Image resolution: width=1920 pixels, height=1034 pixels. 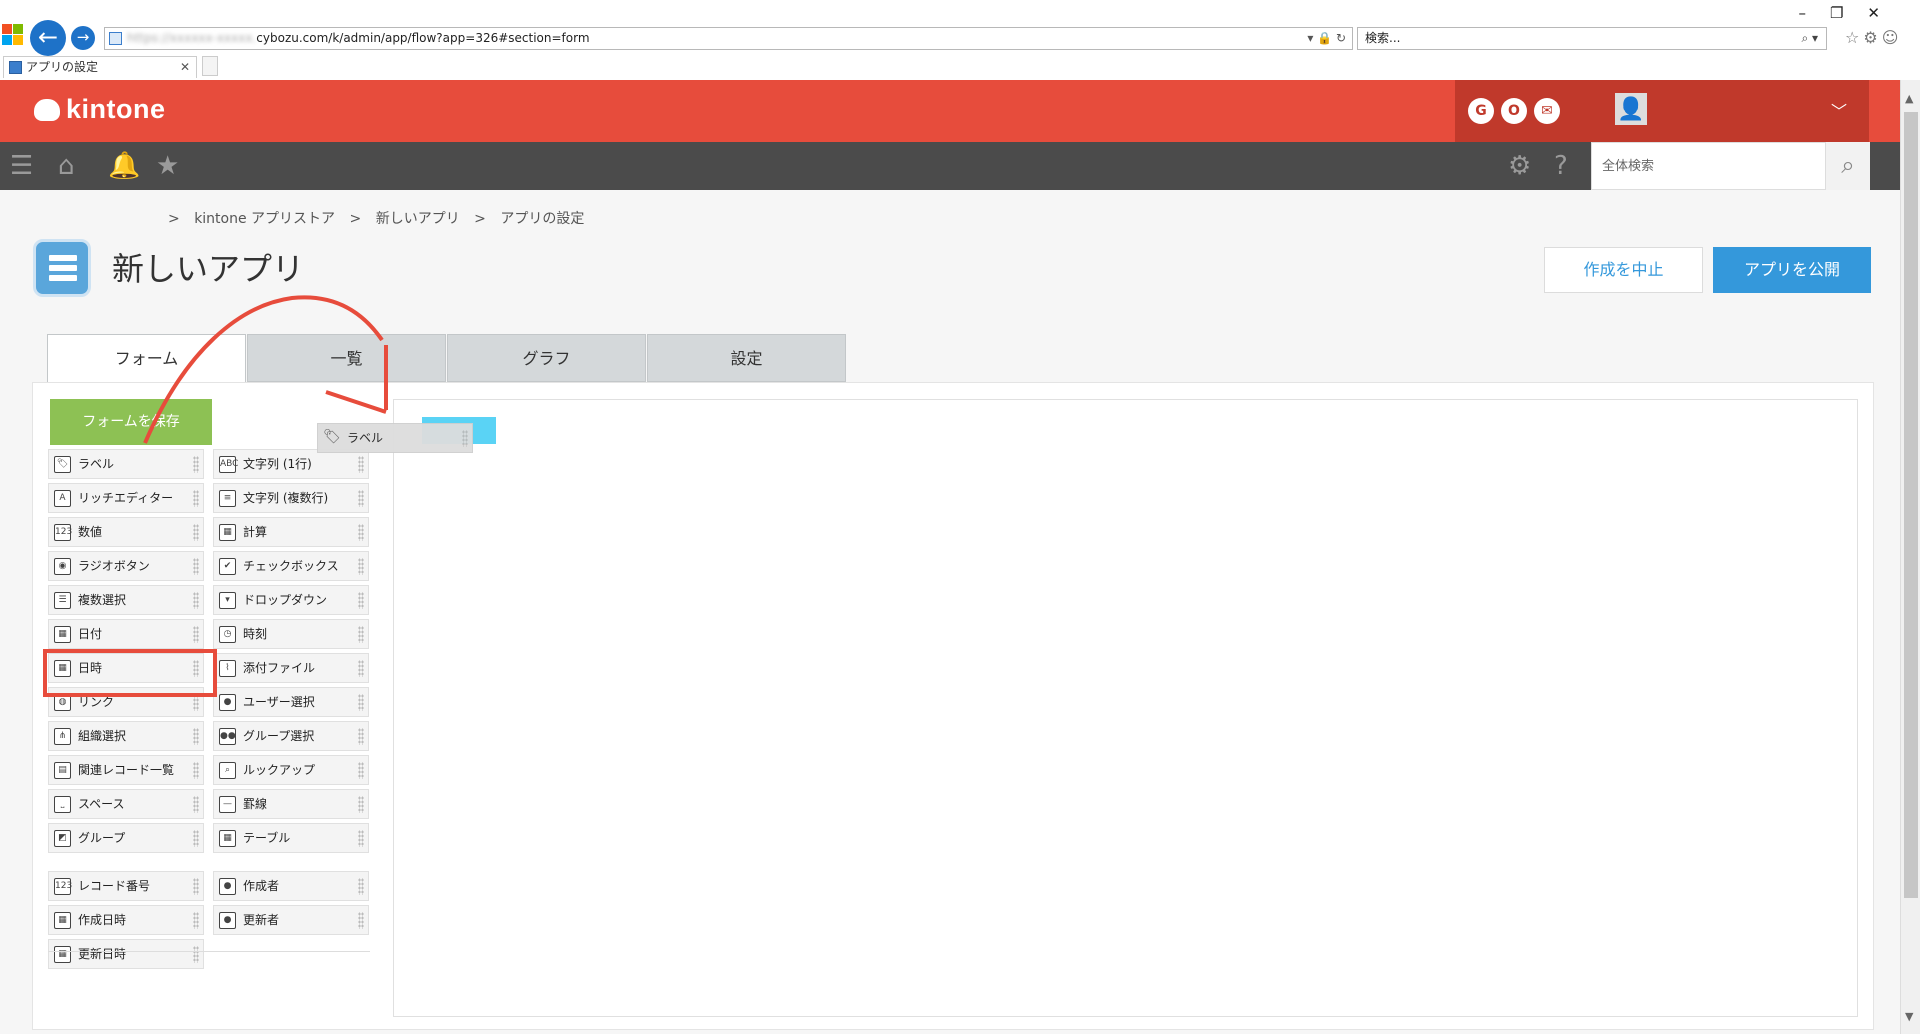 What do you see at coordinates (1514, 111) in the screenshot?
I see `office-icon: O` at bounding box center [1514, 111].